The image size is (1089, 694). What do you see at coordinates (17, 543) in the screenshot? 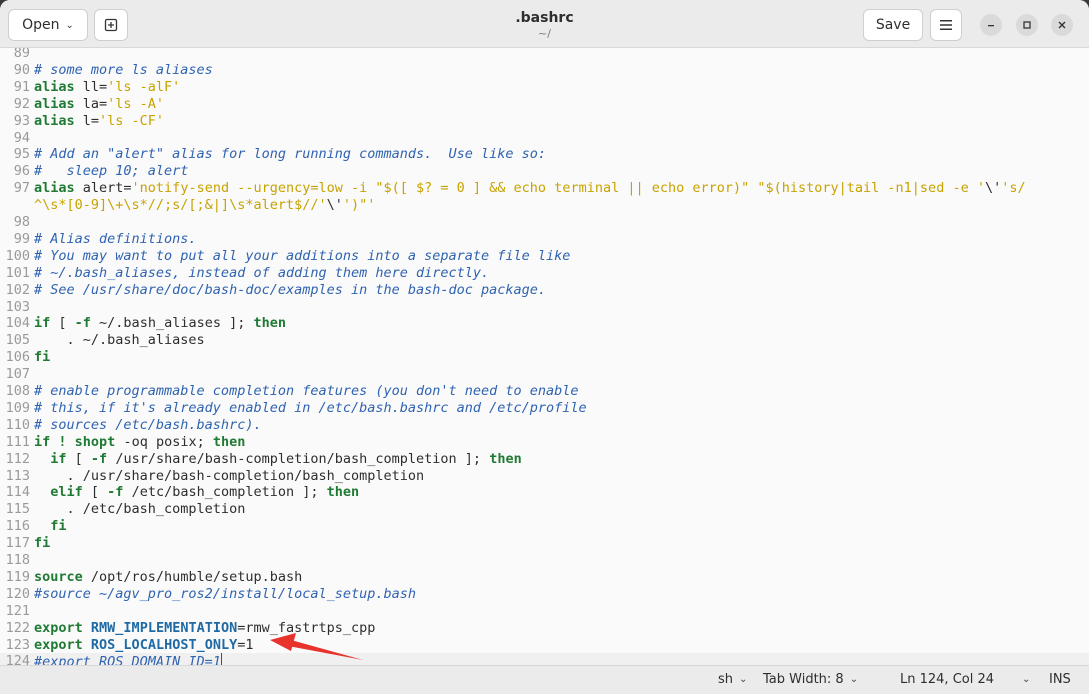
I see `line-number: 117` at bounding box center [17, 543].